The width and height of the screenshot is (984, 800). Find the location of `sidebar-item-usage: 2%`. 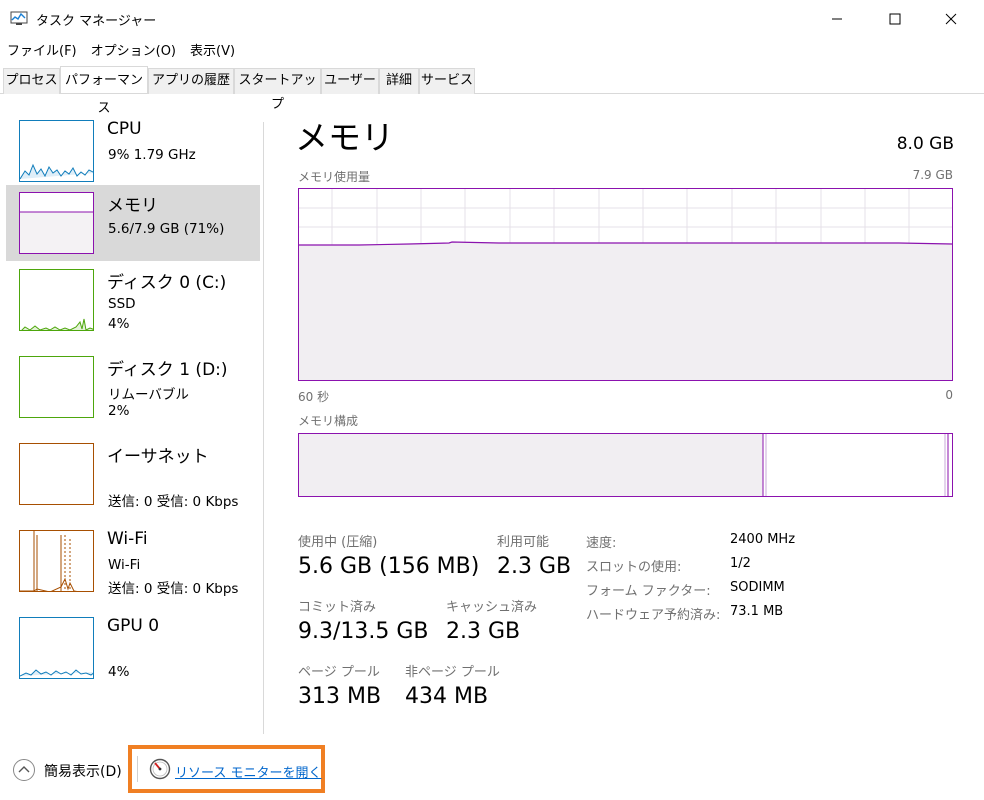

sidebar-item-usage: 2% is located at coordinates (119, 411).